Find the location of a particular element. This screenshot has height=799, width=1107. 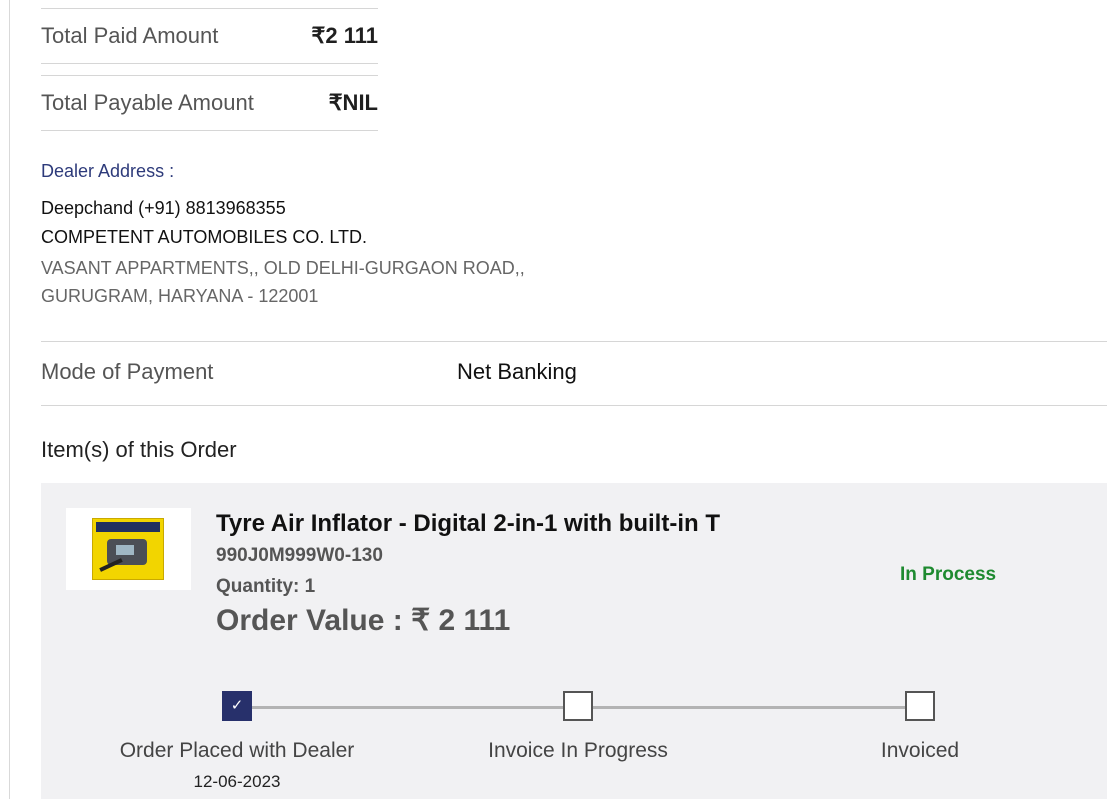

total-paid-row: Total Paid Amount ₹2 111 is located at coordinates (209, 36).